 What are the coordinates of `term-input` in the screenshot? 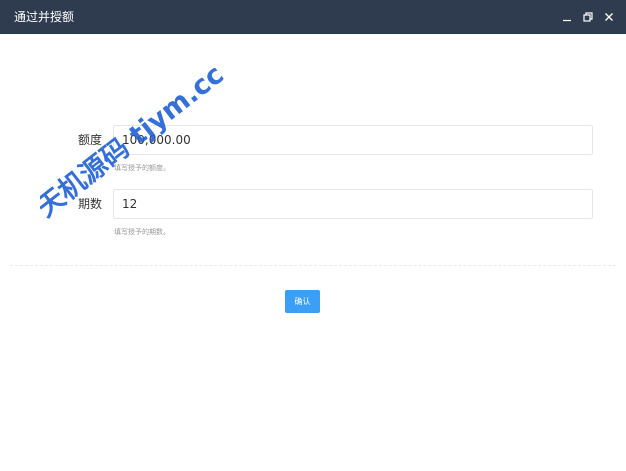 It's located at (353, 204).